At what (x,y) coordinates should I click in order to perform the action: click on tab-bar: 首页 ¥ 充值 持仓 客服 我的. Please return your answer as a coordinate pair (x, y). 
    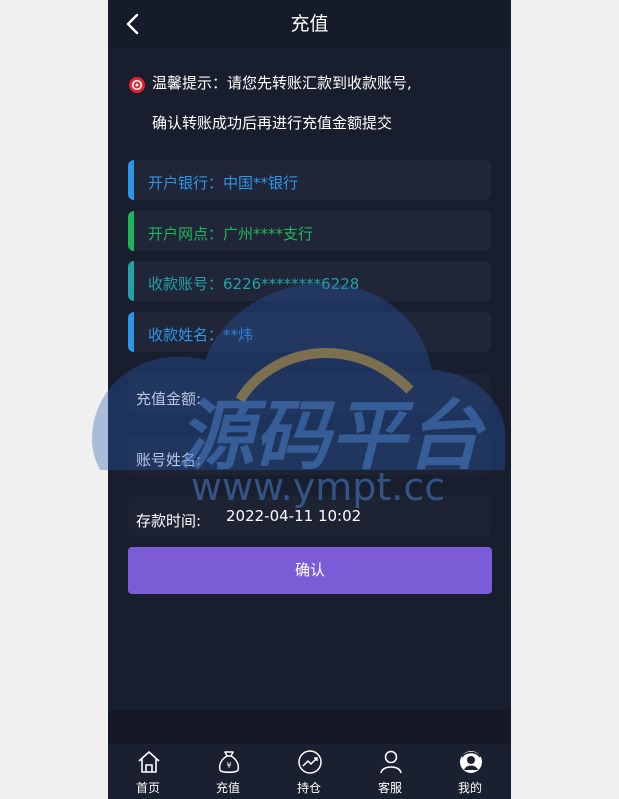
    Looking at the image, I should click on (309, 771).